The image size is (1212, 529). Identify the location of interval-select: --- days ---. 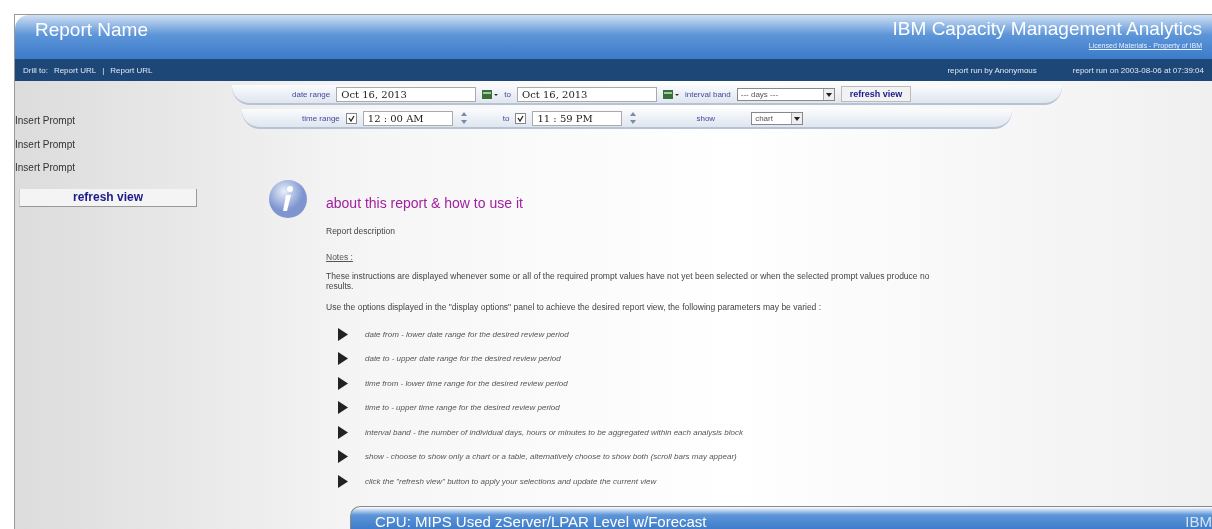
(785, 94).